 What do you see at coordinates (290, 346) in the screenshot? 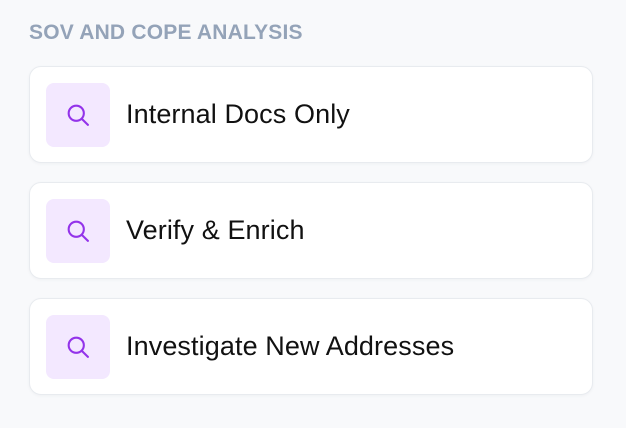
I see `option-label: Investigate New Addresses` at bounding box center [290, 346].